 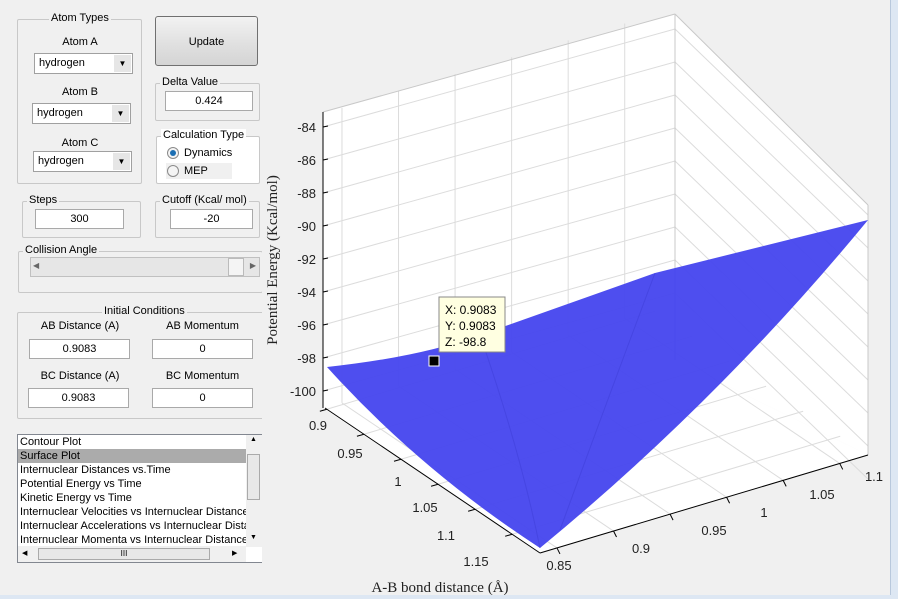 I want to click on horizontal-scrollbar: ◀ III ▶, so click(x=132, y=554).